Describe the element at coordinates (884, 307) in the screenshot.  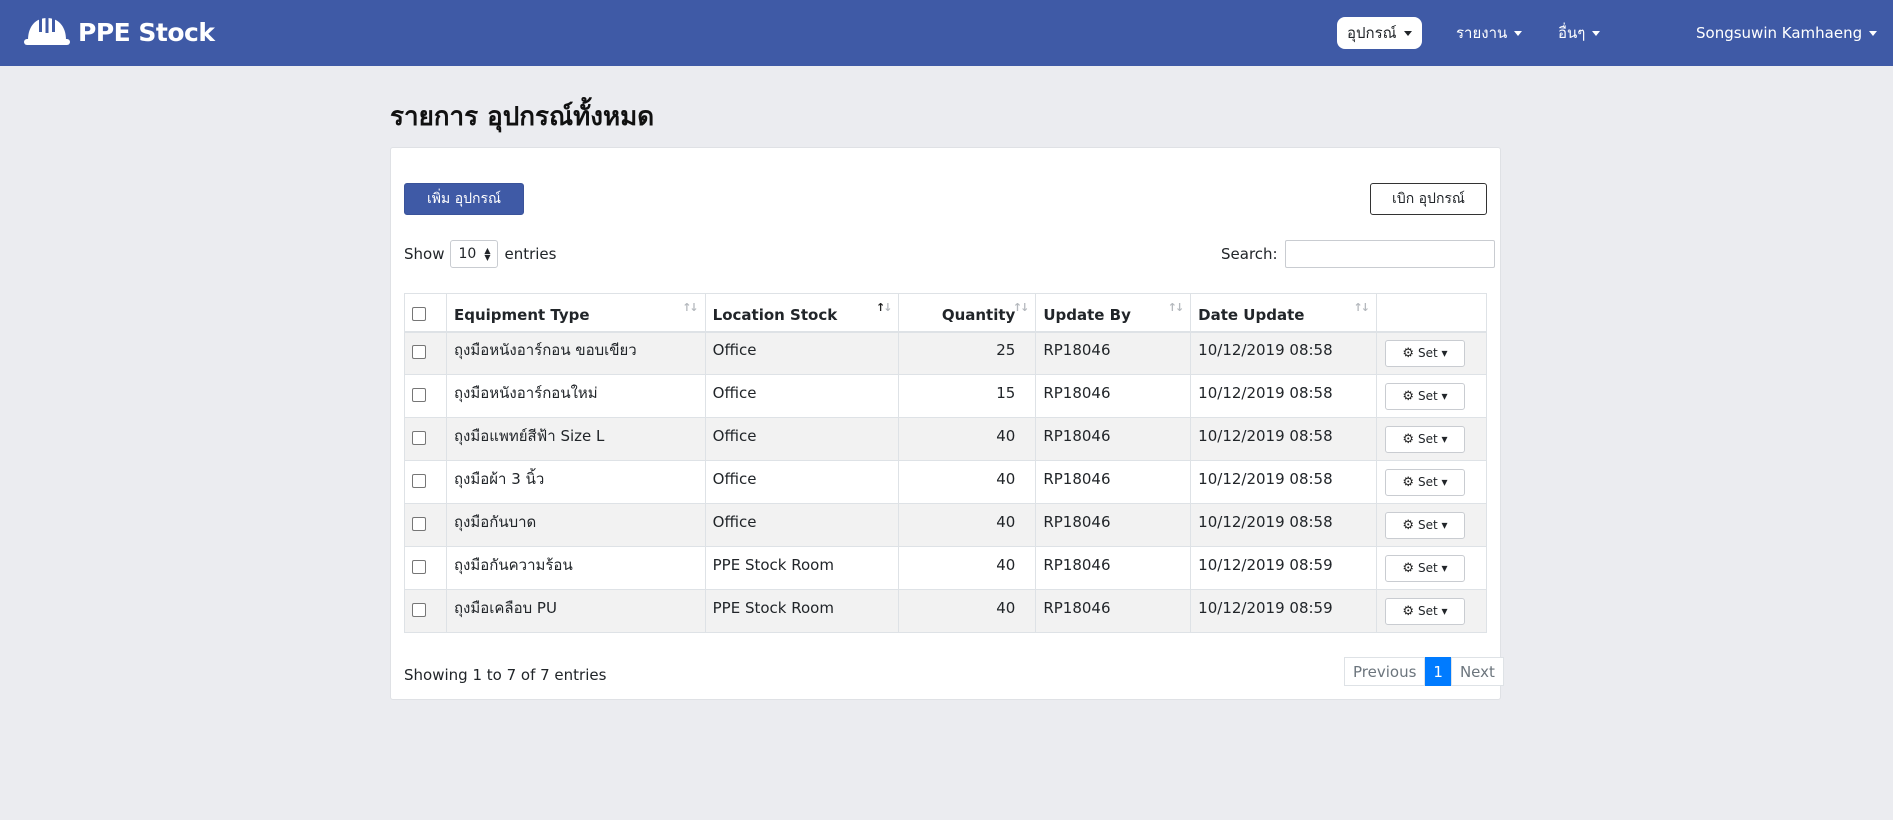
I see `sort-asc-icon: ↑↓` at that location.